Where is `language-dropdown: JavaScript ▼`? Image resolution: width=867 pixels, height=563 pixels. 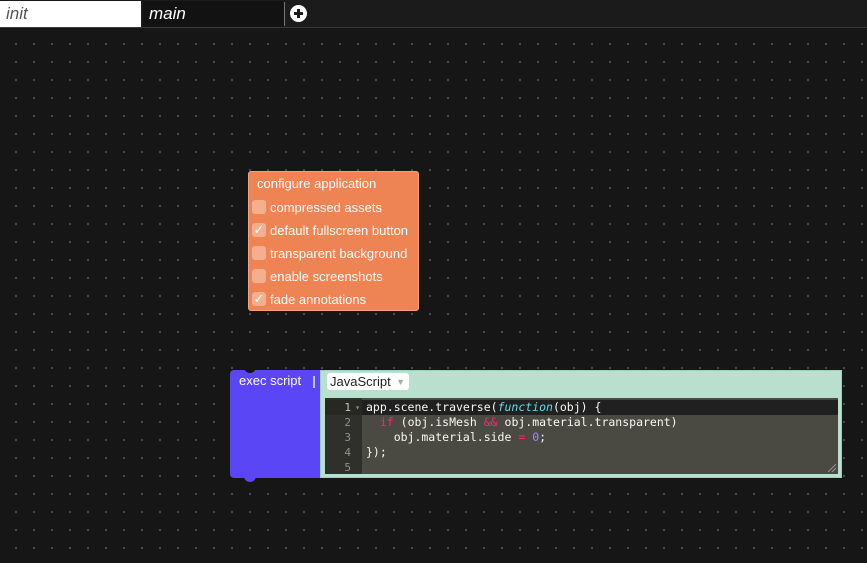 language-dropdown: JavaScript ▼ is located at coordinates (368, 381).